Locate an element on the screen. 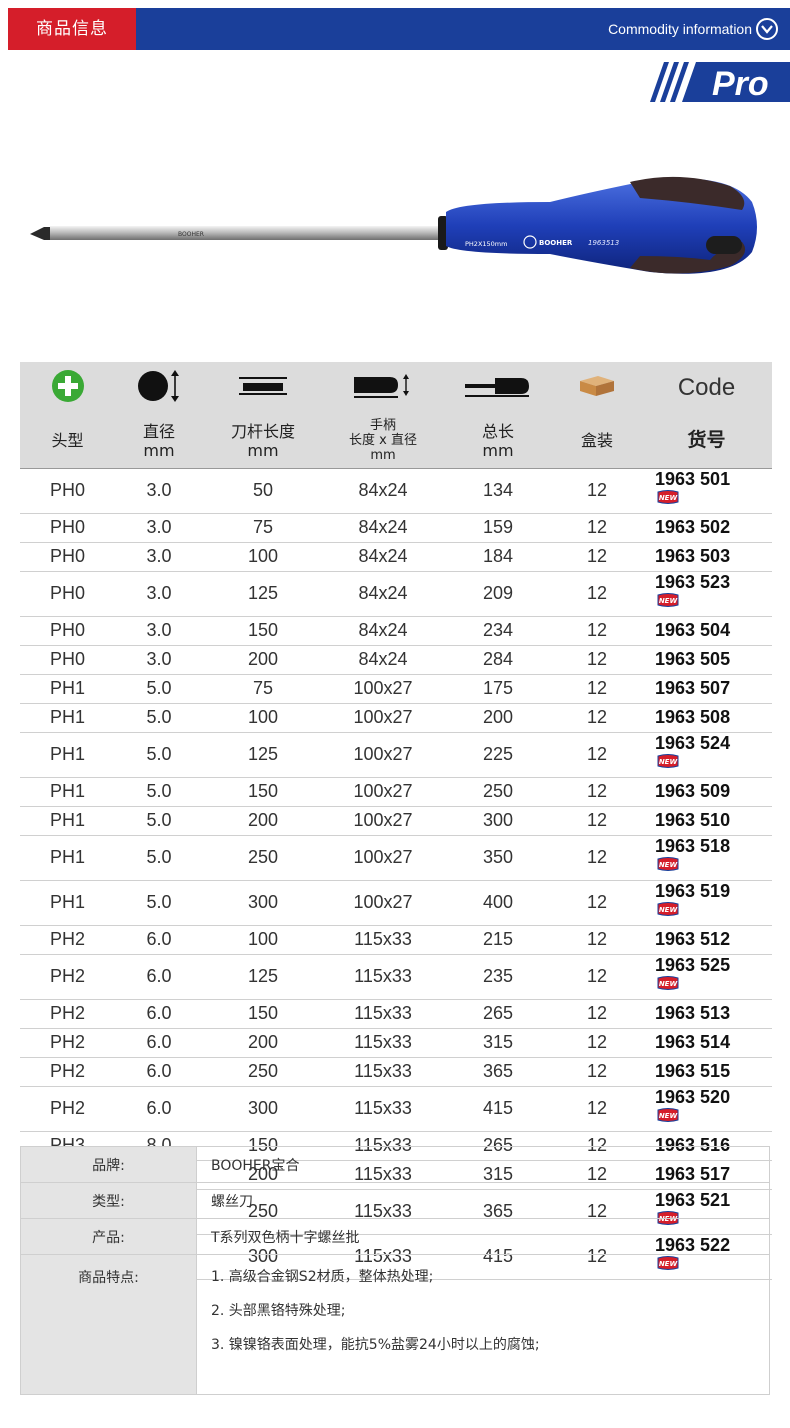 The height and width of the screenshot is (1428, 790). chevron-down-icon is located at coordinates (767, 29).